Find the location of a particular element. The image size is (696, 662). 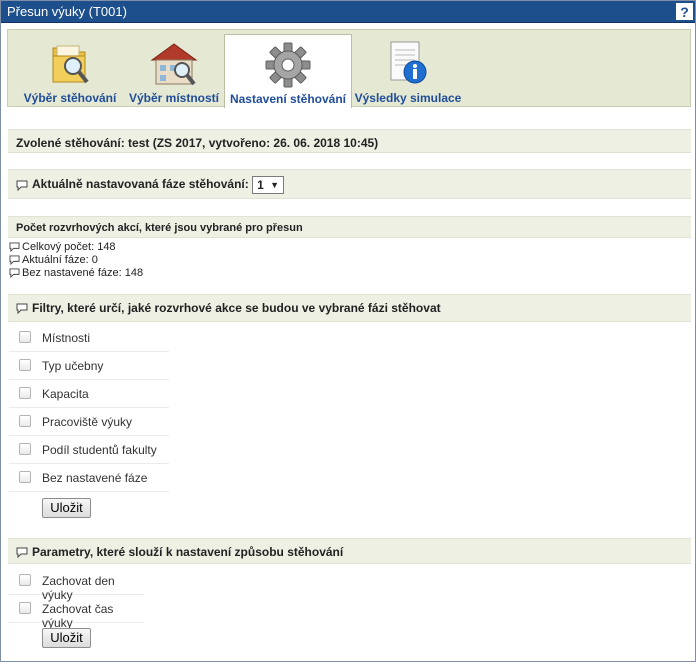

filter-label: Pracoviště výuky is located at coordinates (87, 422).